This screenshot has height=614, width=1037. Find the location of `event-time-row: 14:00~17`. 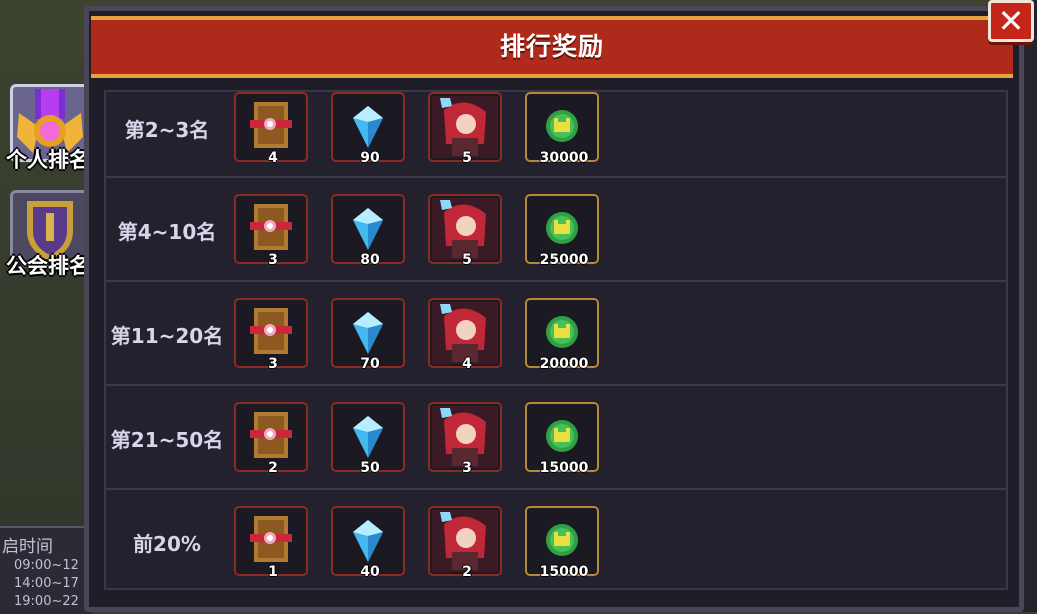

event-time-row: 14:00~17 is located at coordinates (46, 583).